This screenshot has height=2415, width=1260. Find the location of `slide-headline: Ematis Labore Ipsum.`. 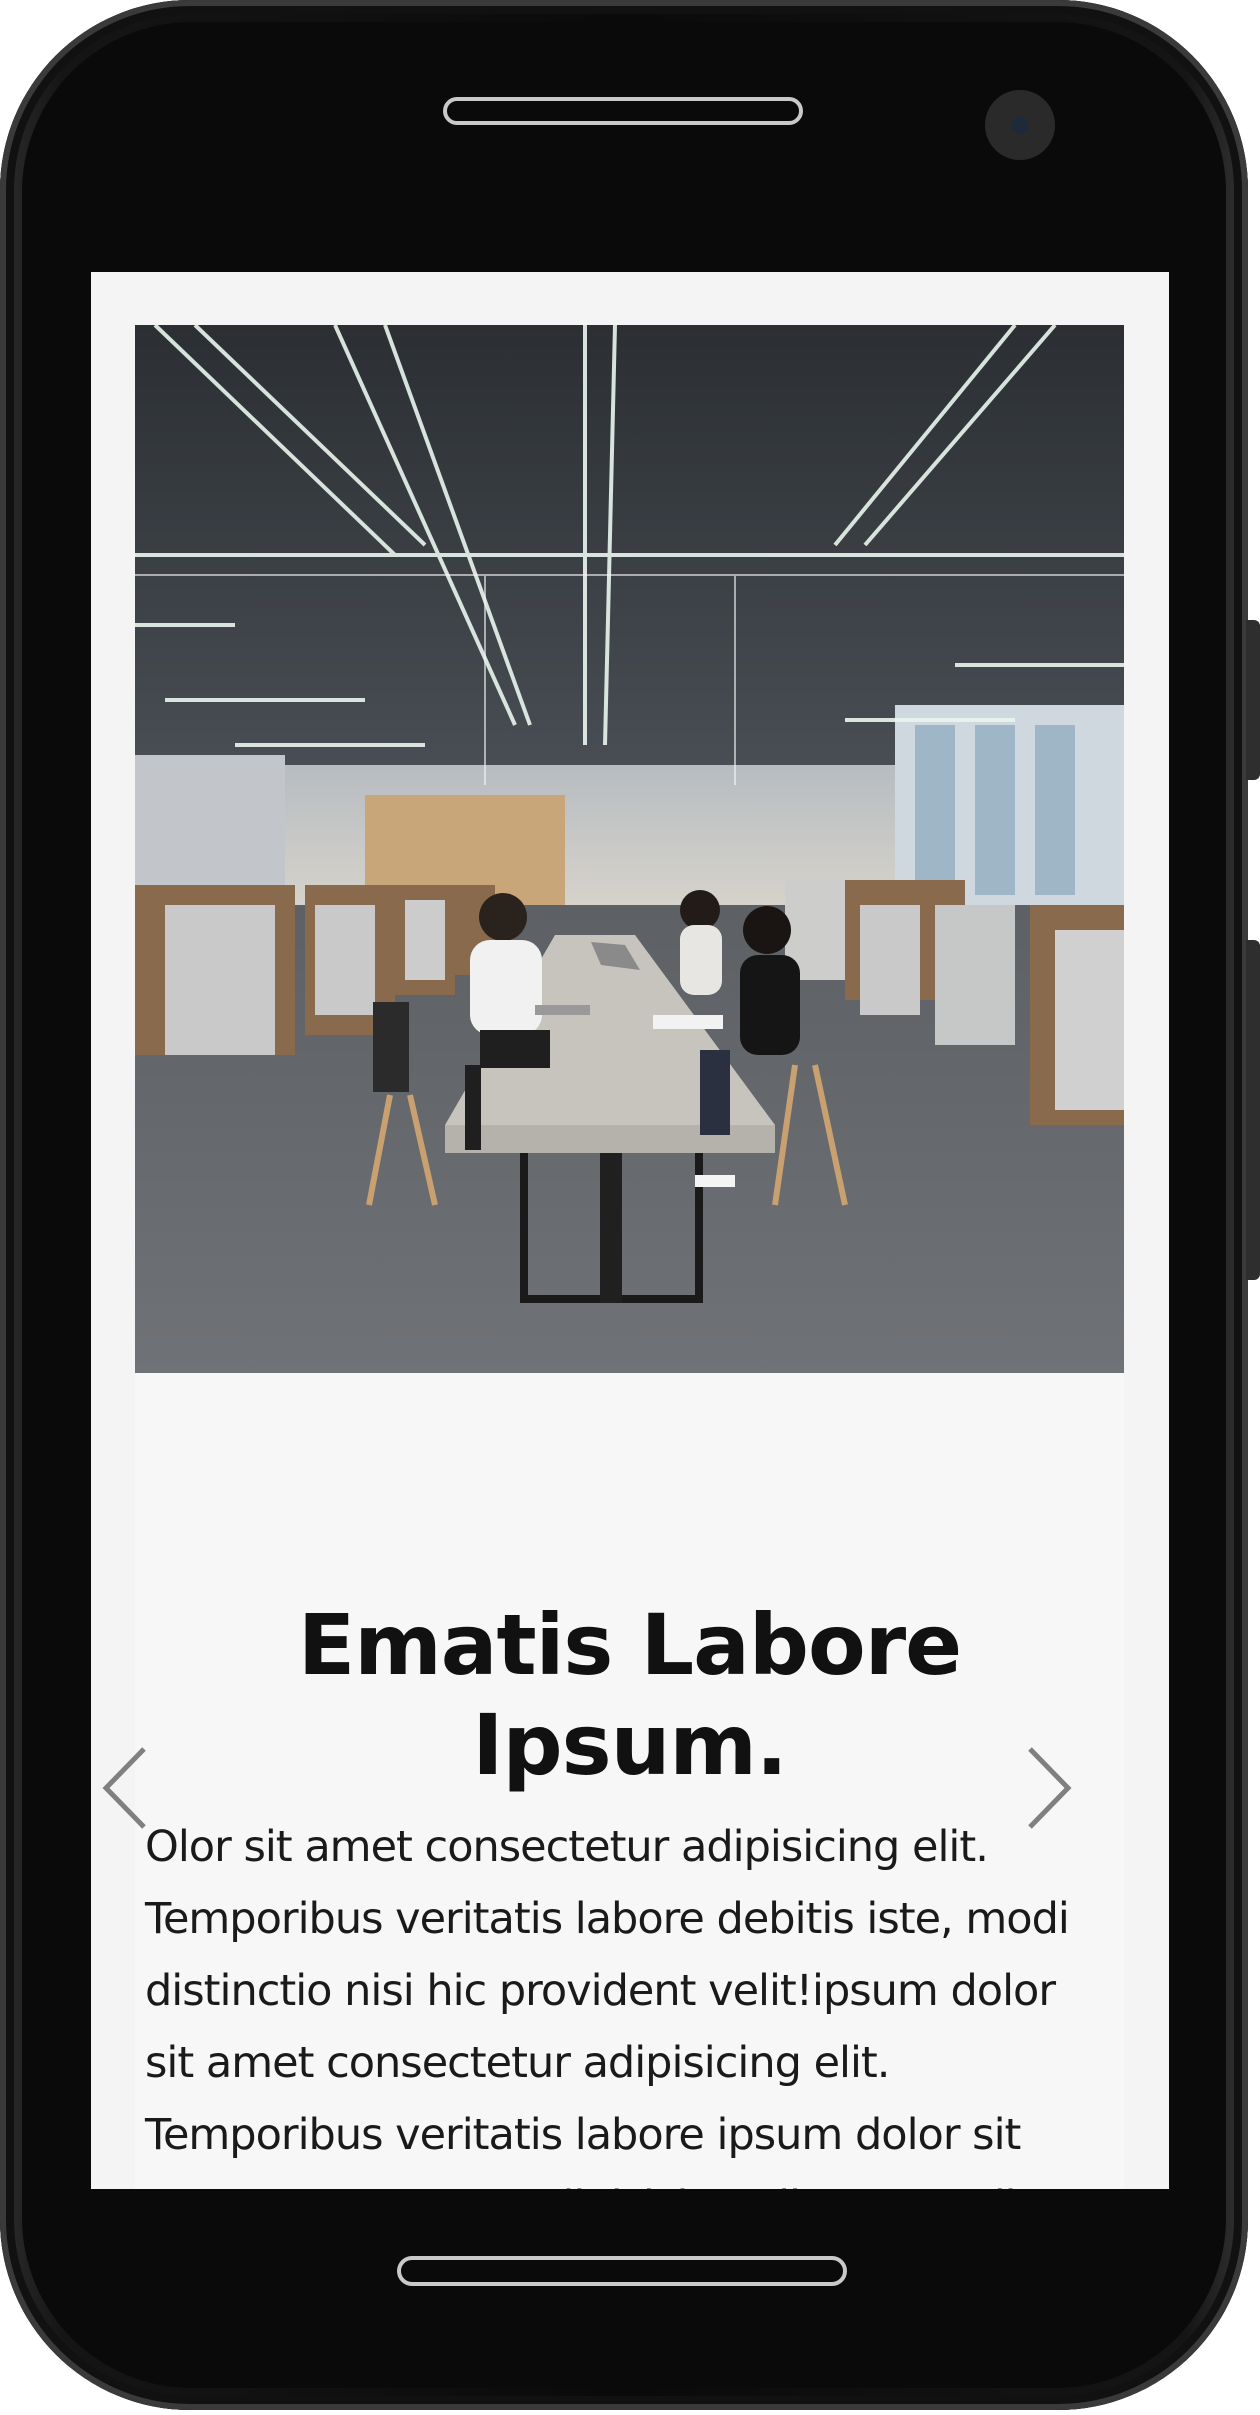

slide-headline: Ematis Labore Ipsum. is located at coordinates (629, 1695).